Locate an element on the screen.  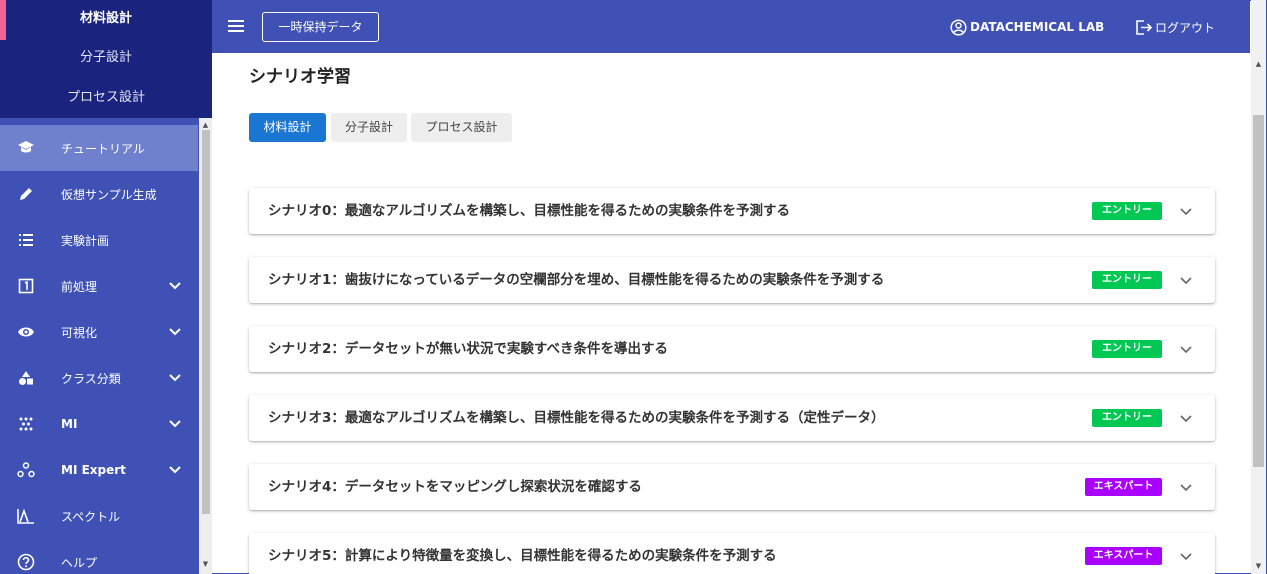
sidebar-item-experiment-plan: 実験計画 is located at coordinates (99, 240).